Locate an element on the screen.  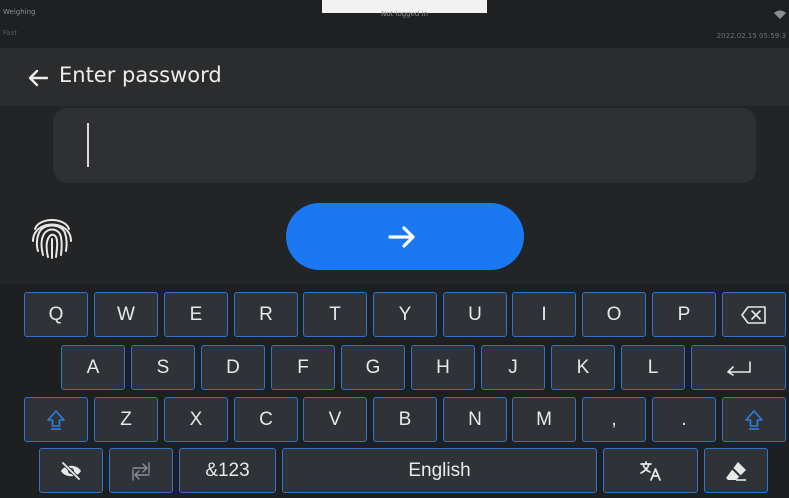
key-f: F is located at coordinates (303, 367).